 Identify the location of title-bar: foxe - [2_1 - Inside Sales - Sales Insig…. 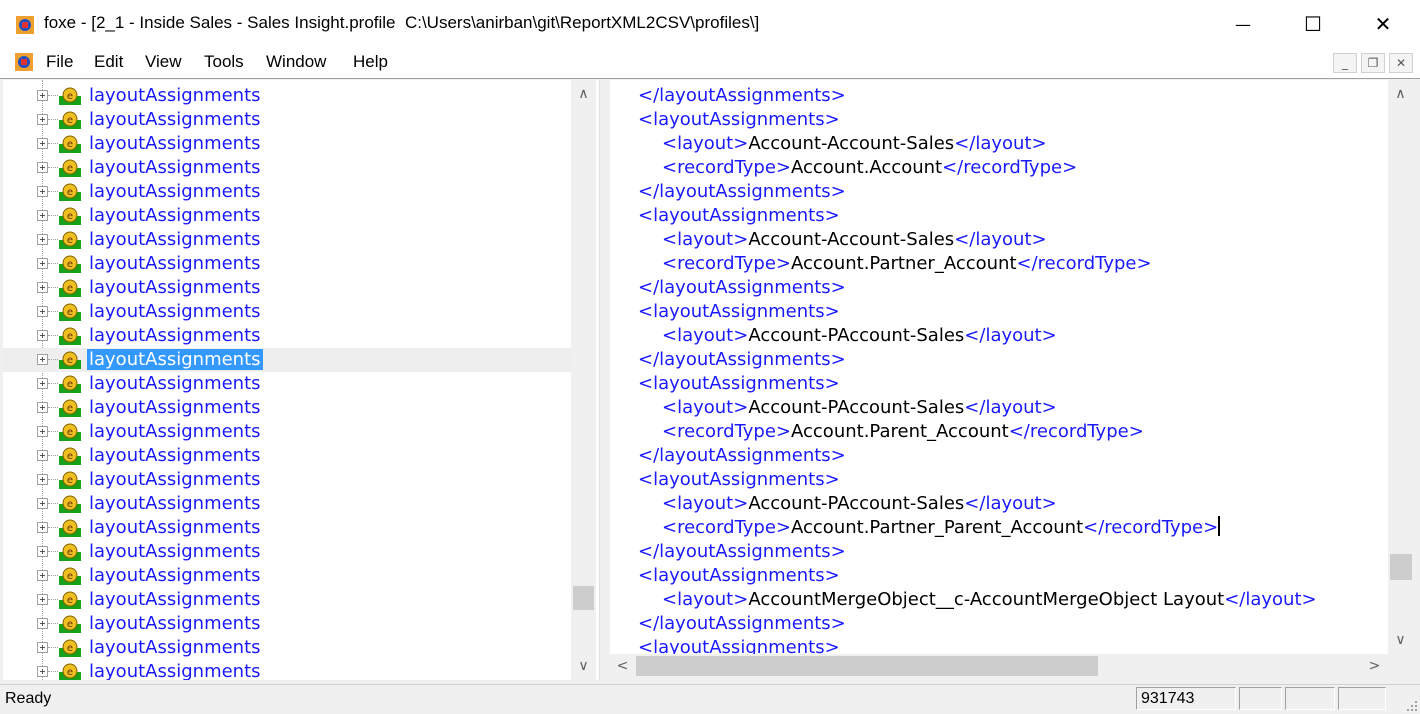
(710, 24).